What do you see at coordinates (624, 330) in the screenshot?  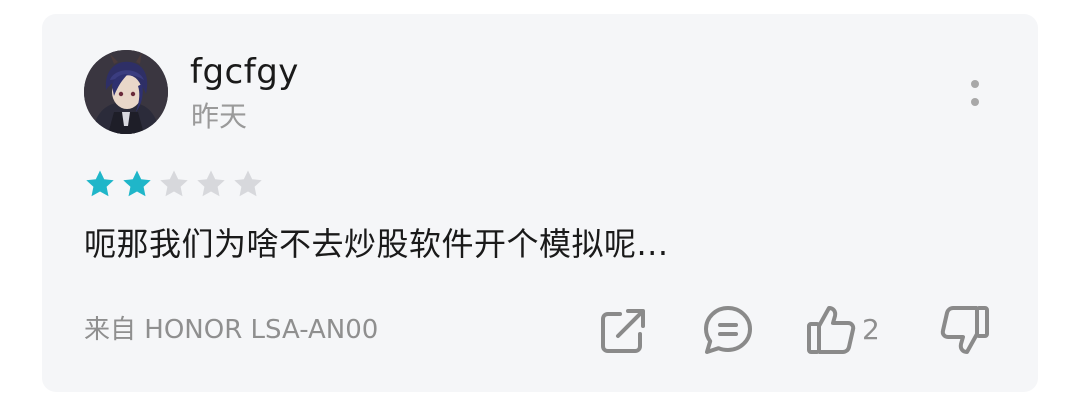 I see `share-icon` at bounding box center [624, 330].